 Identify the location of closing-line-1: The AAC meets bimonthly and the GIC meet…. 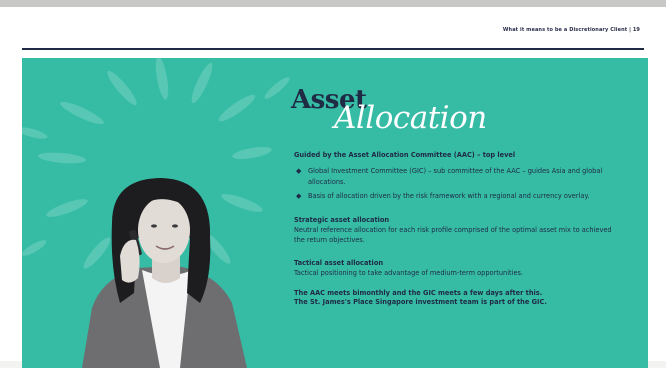
(418, 293).